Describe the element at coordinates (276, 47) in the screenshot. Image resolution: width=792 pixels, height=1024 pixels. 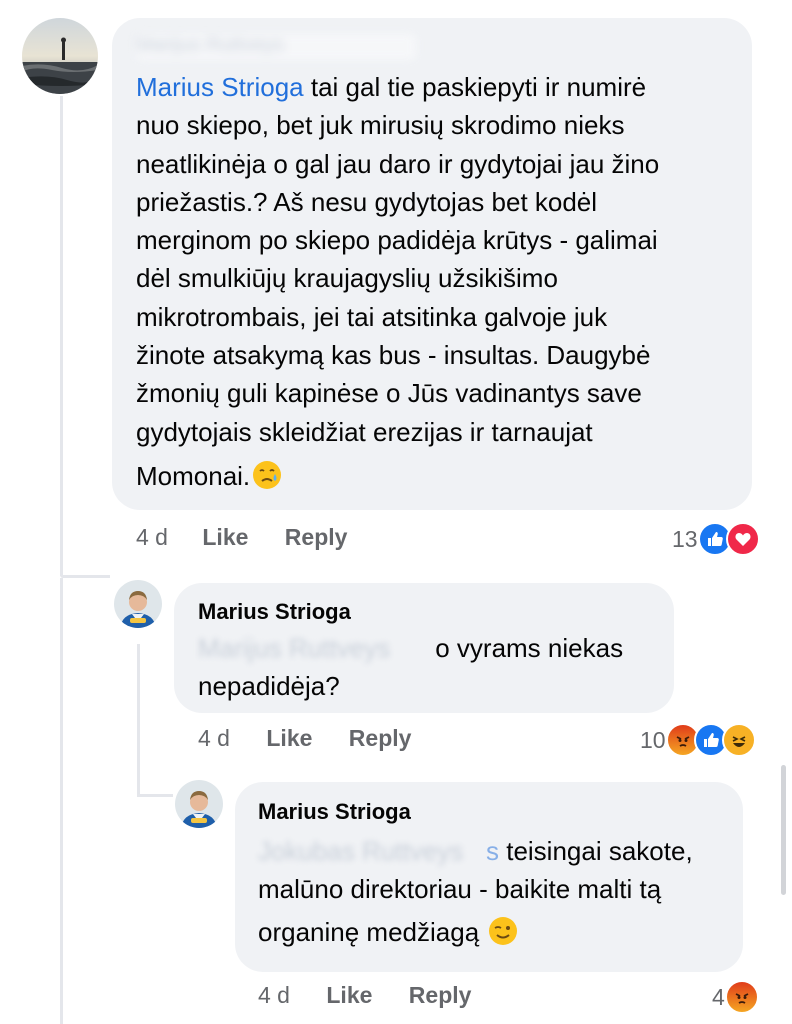
I see `author-name-redacted: Marijus Ruttveys` at that location.